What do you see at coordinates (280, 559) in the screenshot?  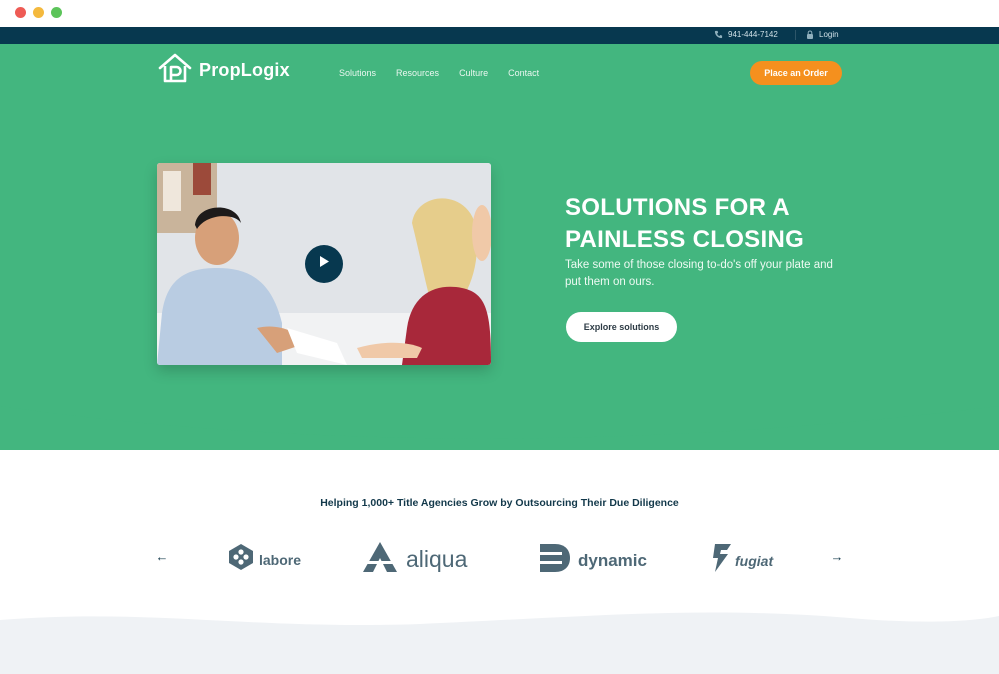 I see `partner-name-labore: labore` at bounding box center [280, 559].